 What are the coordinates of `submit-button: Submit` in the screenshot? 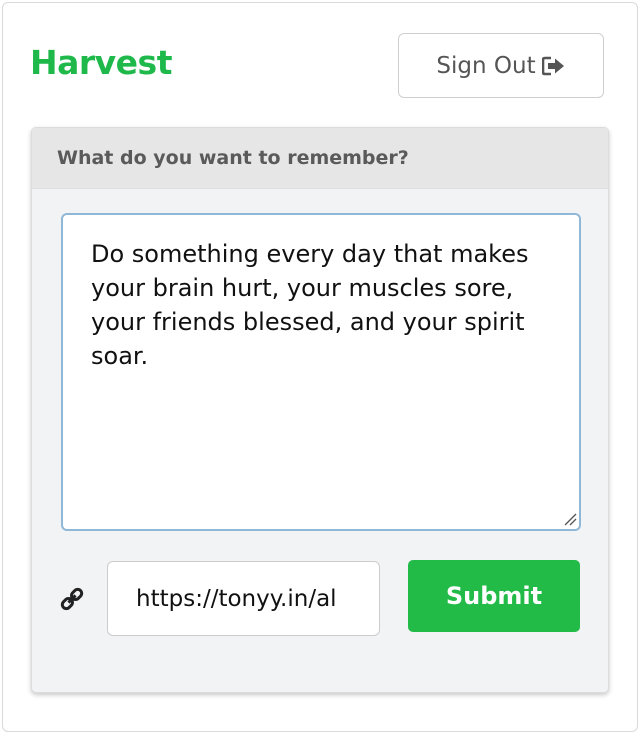 It's located at (494, 596).